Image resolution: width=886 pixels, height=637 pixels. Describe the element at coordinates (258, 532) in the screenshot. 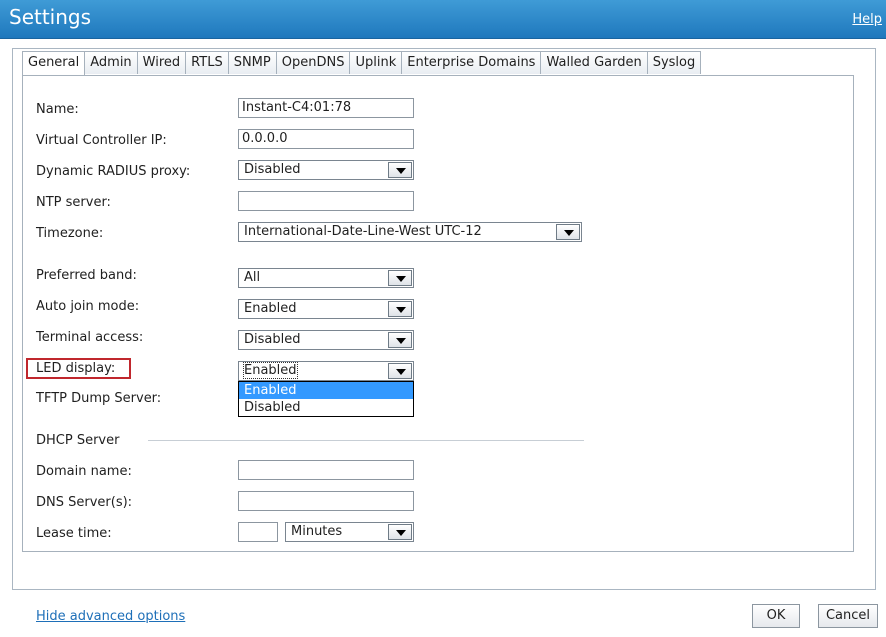

I see `lease-time-input` at that location.